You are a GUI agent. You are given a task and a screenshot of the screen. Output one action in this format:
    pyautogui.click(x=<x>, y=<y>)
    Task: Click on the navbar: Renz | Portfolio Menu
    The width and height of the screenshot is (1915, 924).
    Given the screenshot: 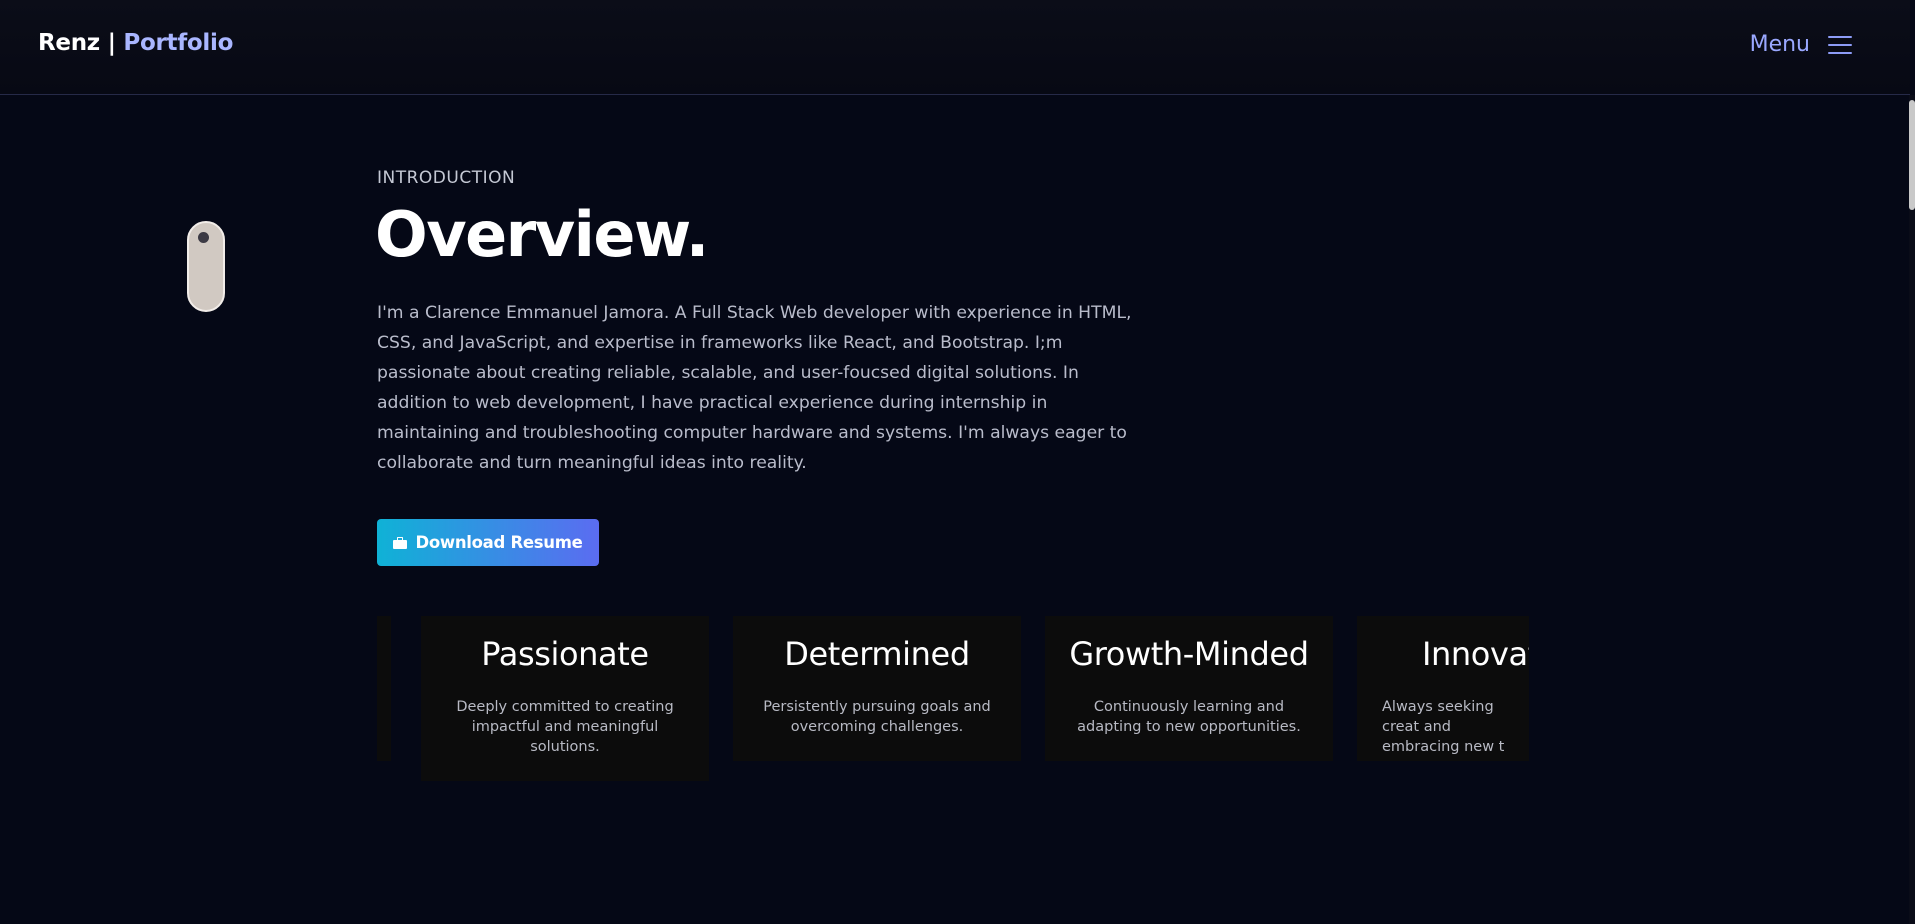 What is the action you would take?
    pyautogui.click(x=955, y=47)
    